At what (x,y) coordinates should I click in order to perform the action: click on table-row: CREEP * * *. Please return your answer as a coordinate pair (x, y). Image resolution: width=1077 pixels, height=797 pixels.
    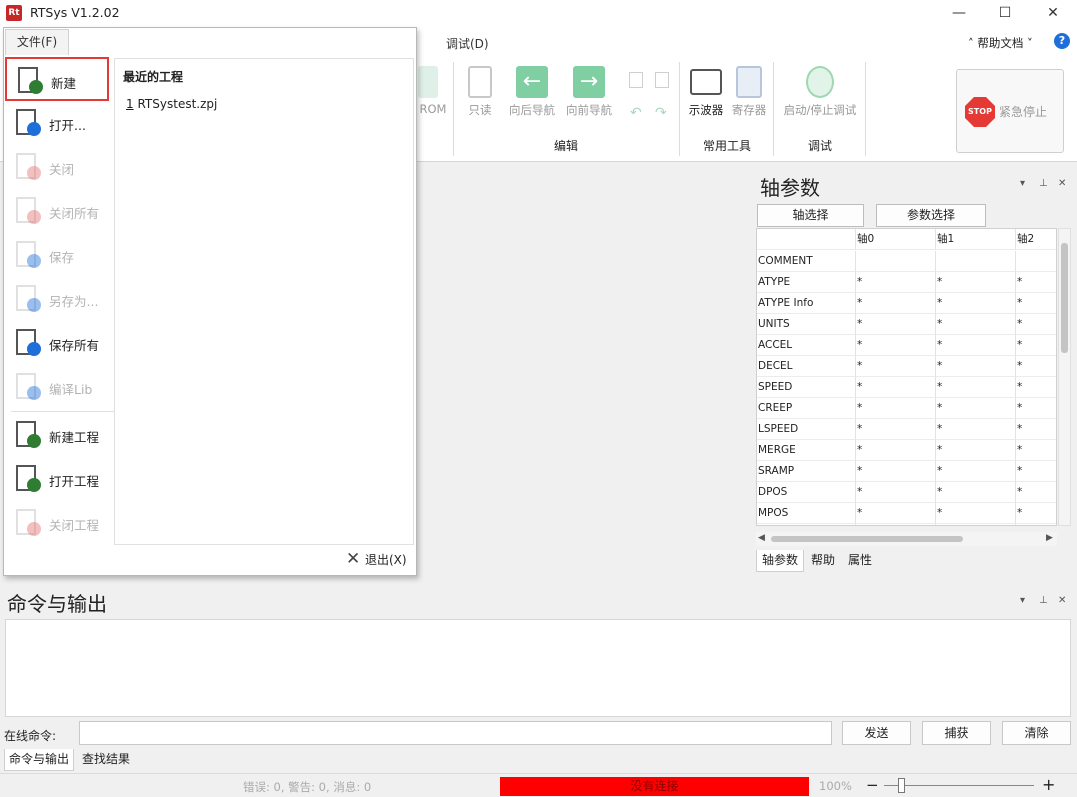
    Looking at the image, I should click on (906, 408).